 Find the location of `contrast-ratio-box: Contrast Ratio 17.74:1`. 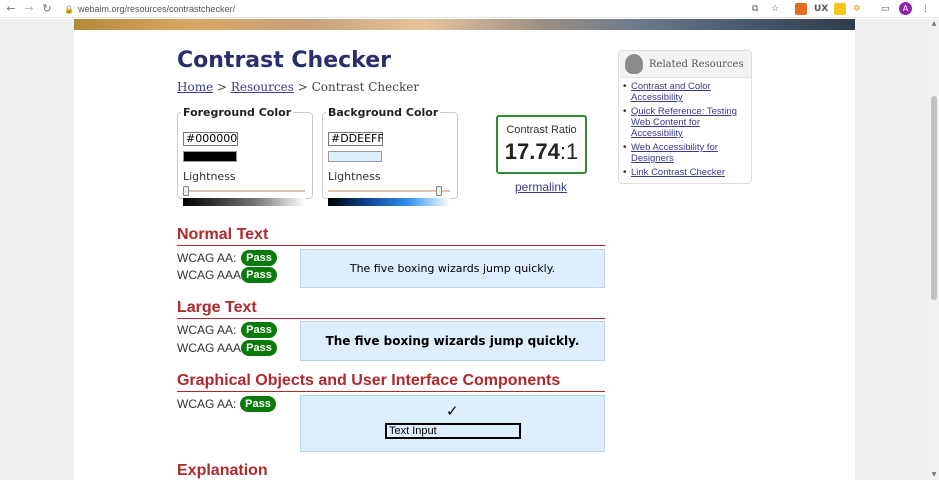

contrast-ratio-box: Contrast Ratio 17.74:1 is located at coordinates (541, 144).